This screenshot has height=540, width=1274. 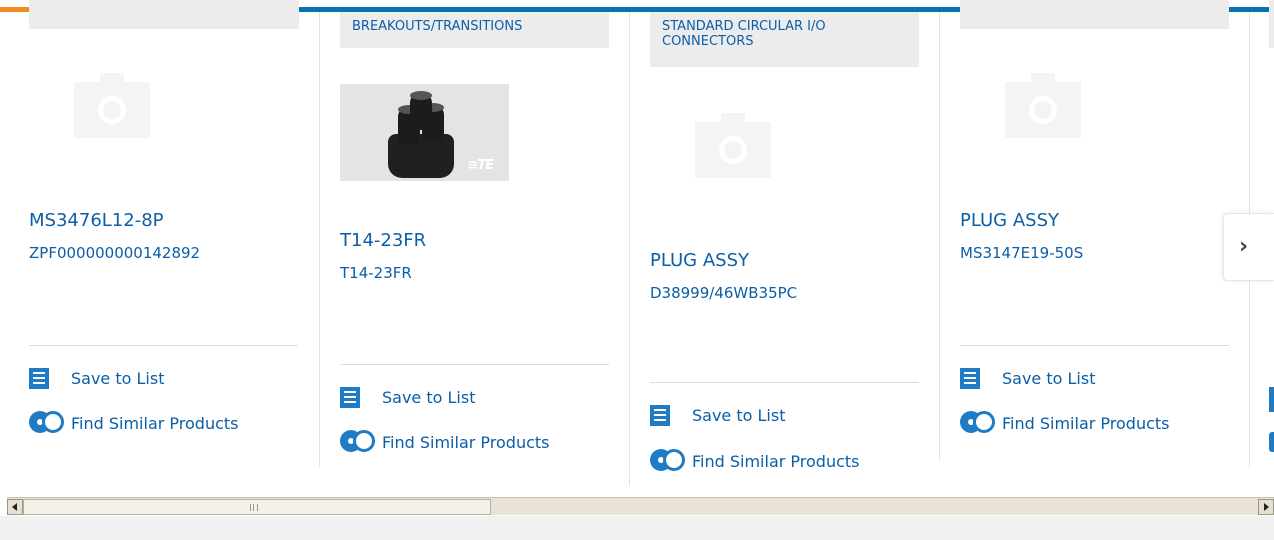 What do you see at coordinates (1271, 399) in the screenshot?
I see `checklist-icon-partial` at bounding box center [1271, 399].